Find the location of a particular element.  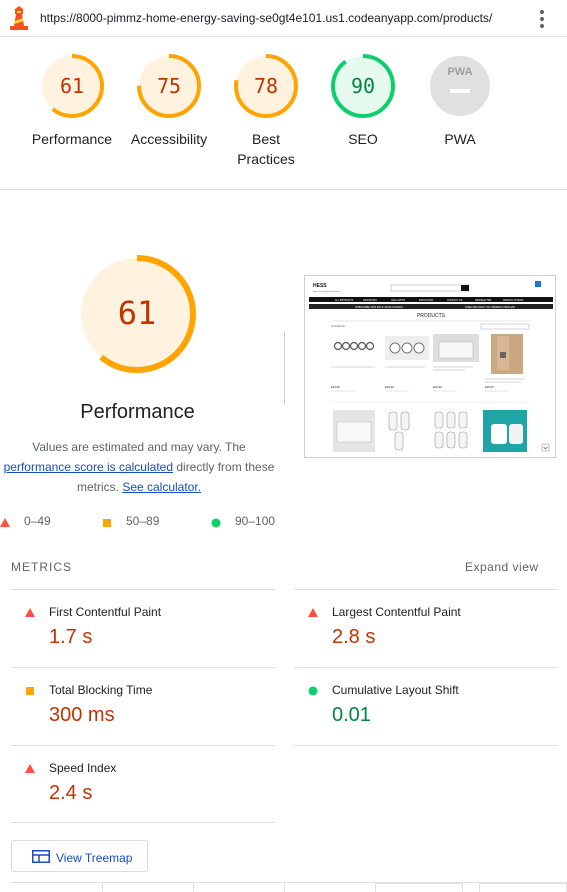

gauge-pwa: PWA PWA is located at coordinates (460, 101).